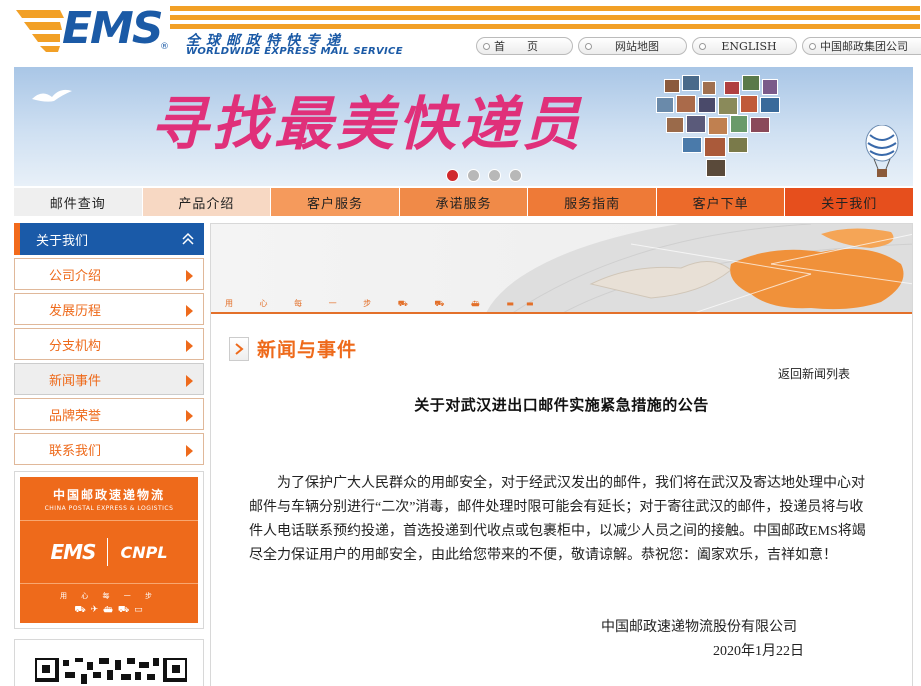  I want to click on top-links: 首 页 网站地图 ENGLISH 中国邮政集团公司, so click(698, 46).